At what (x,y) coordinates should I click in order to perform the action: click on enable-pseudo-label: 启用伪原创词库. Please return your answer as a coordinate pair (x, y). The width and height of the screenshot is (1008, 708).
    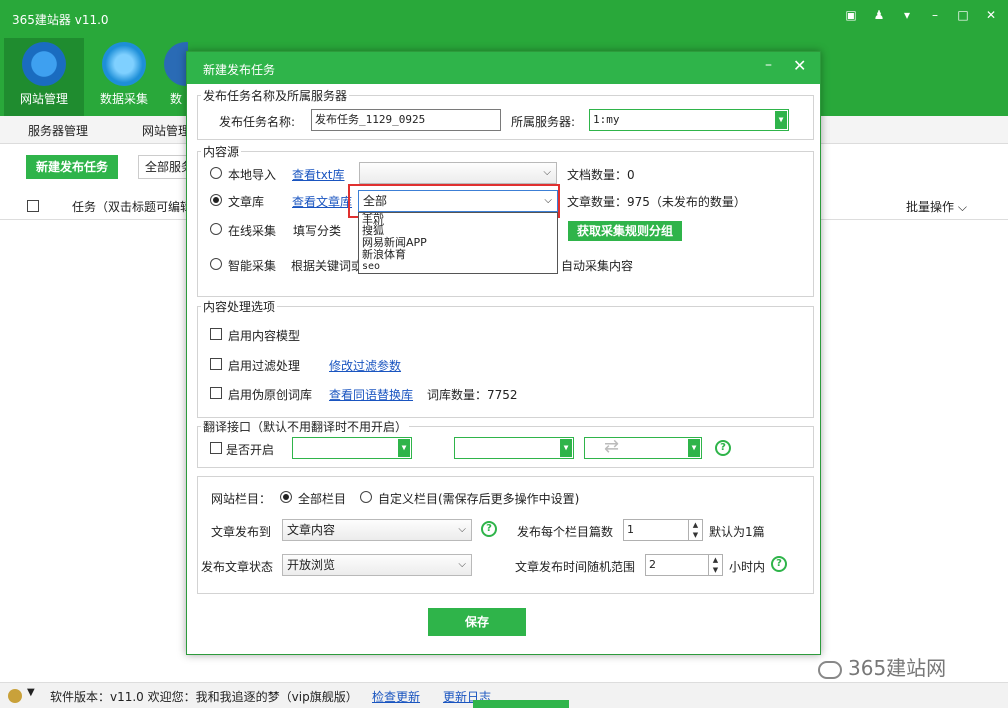
    Looking at the image, I should click on (270, 395).